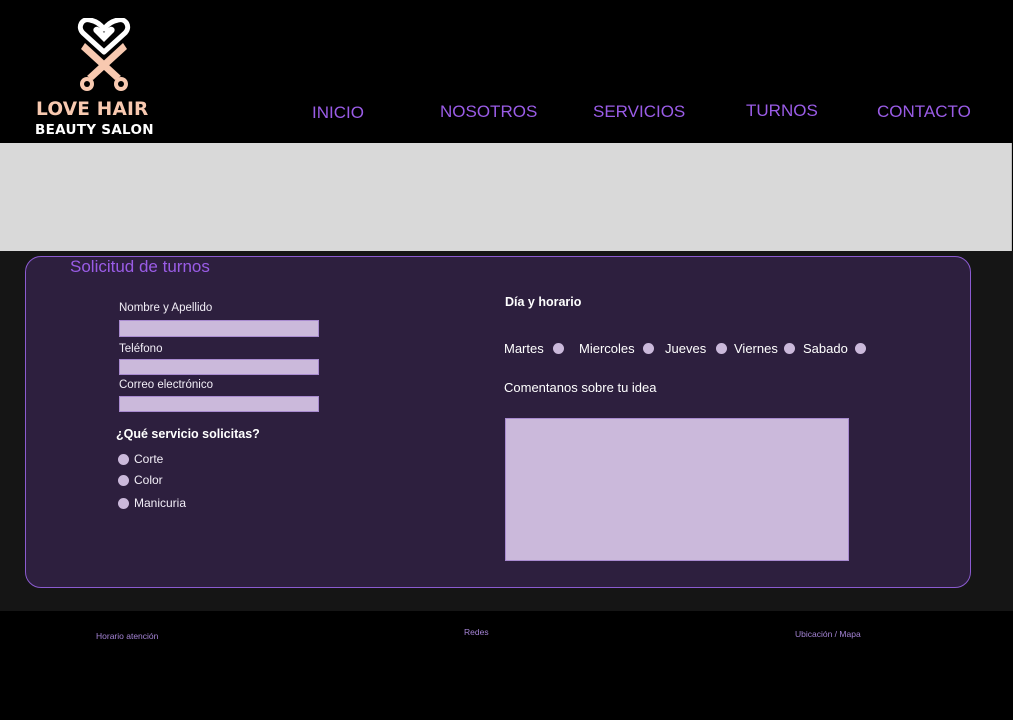 The image size is (1013, 720). I want to click on footer-hours-link: Horario atención, so click(127, 636).